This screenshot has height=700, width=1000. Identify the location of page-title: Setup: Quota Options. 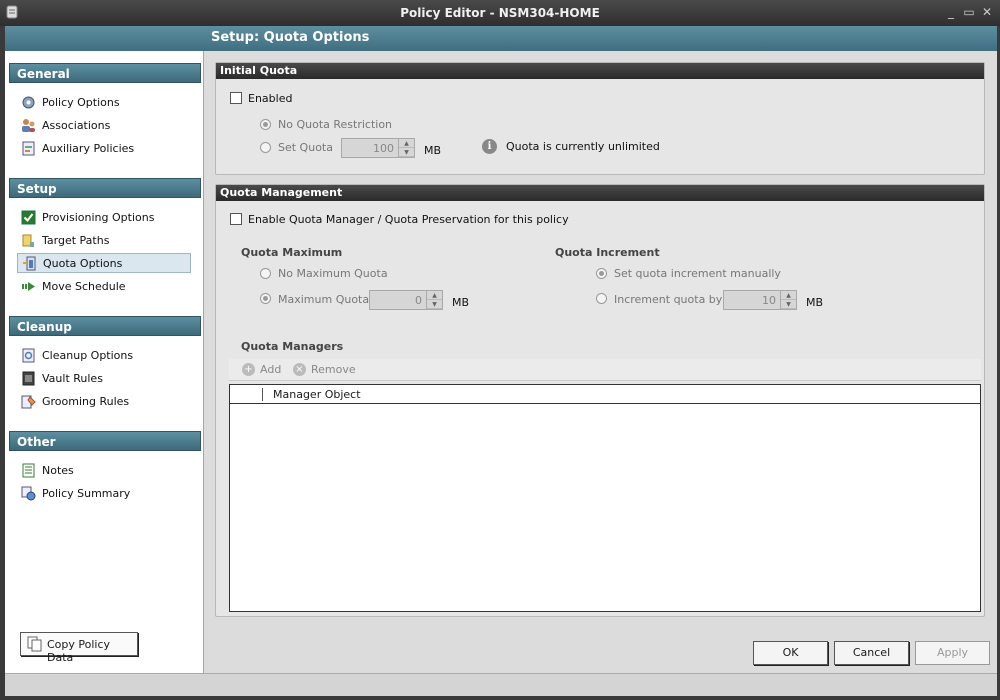
(290, 37).